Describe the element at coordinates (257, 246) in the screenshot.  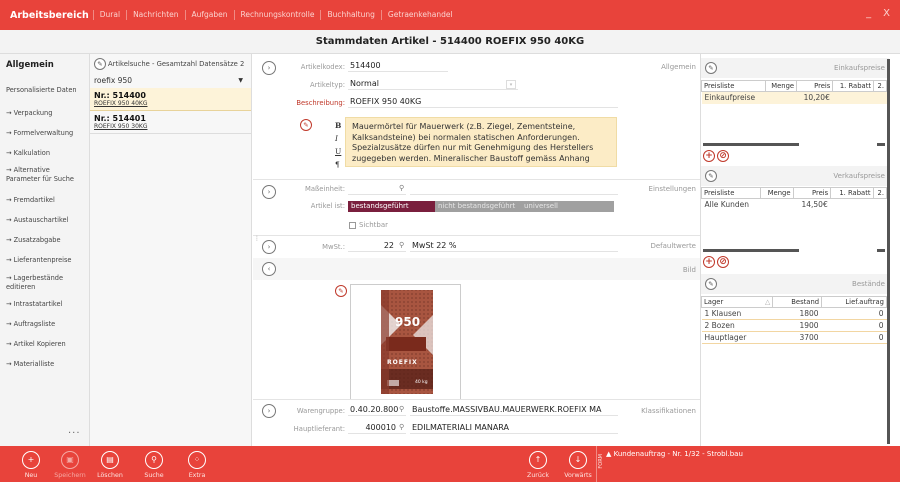
I see `splitter-handle: ⋮` at that location.